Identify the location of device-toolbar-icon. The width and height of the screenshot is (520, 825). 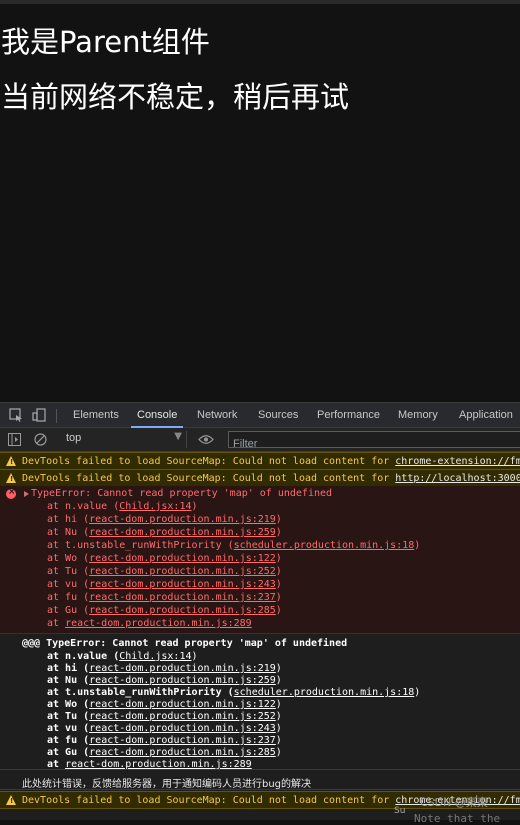
(39, 415).